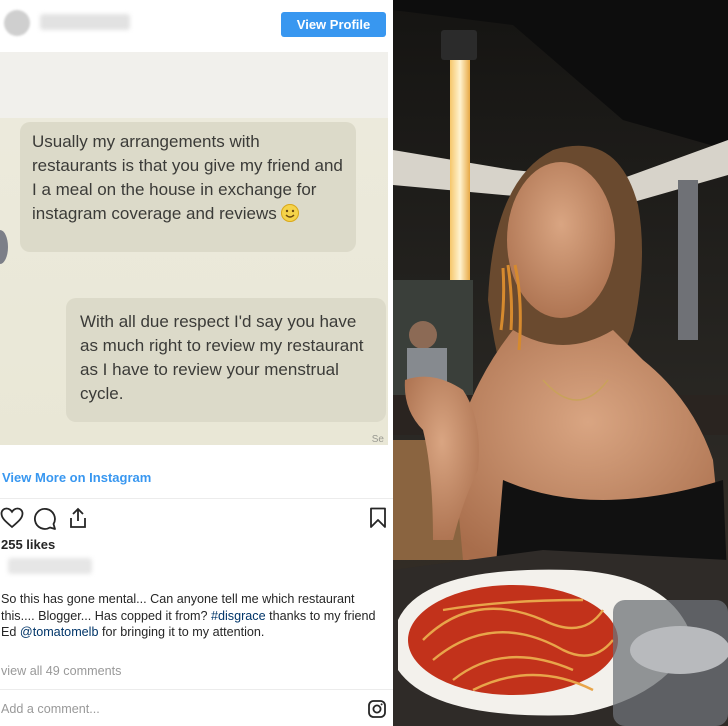 Image resolution: width=728 pixels, height=726 pixels. I want to click on view-profile-button: View Profile, so click(333, 24).